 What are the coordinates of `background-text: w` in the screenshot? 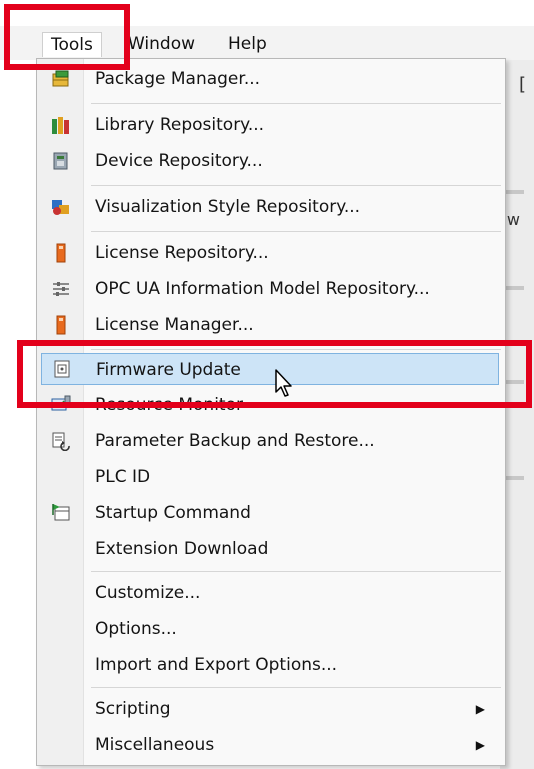 It's located at (513, 219).